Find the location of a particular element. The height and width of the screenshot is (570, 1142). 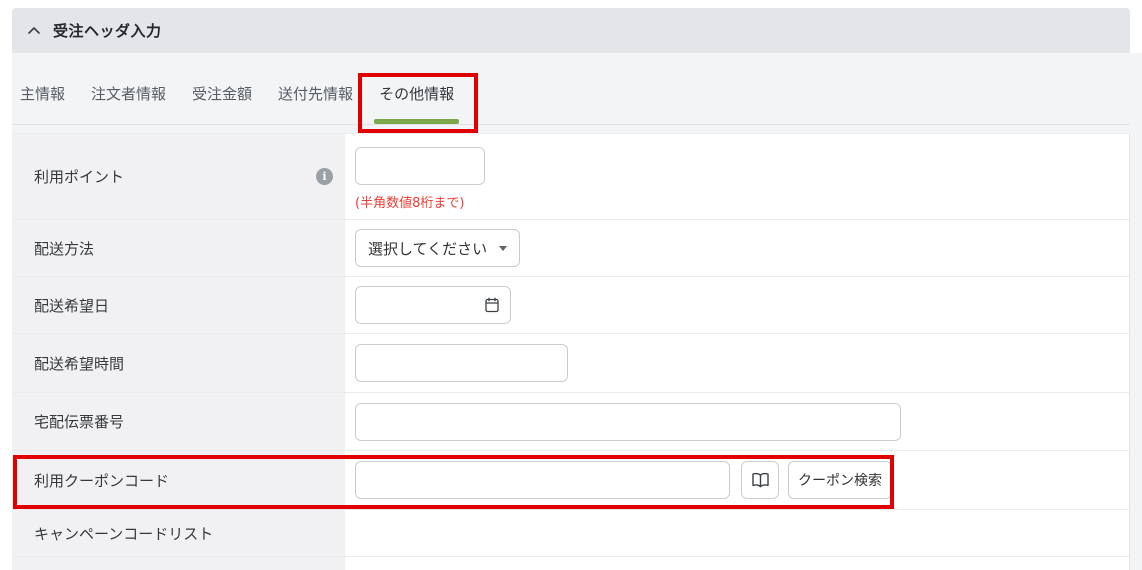

row-shipping-method: 配送方法 選択してください is located at coordinates (570, 248).